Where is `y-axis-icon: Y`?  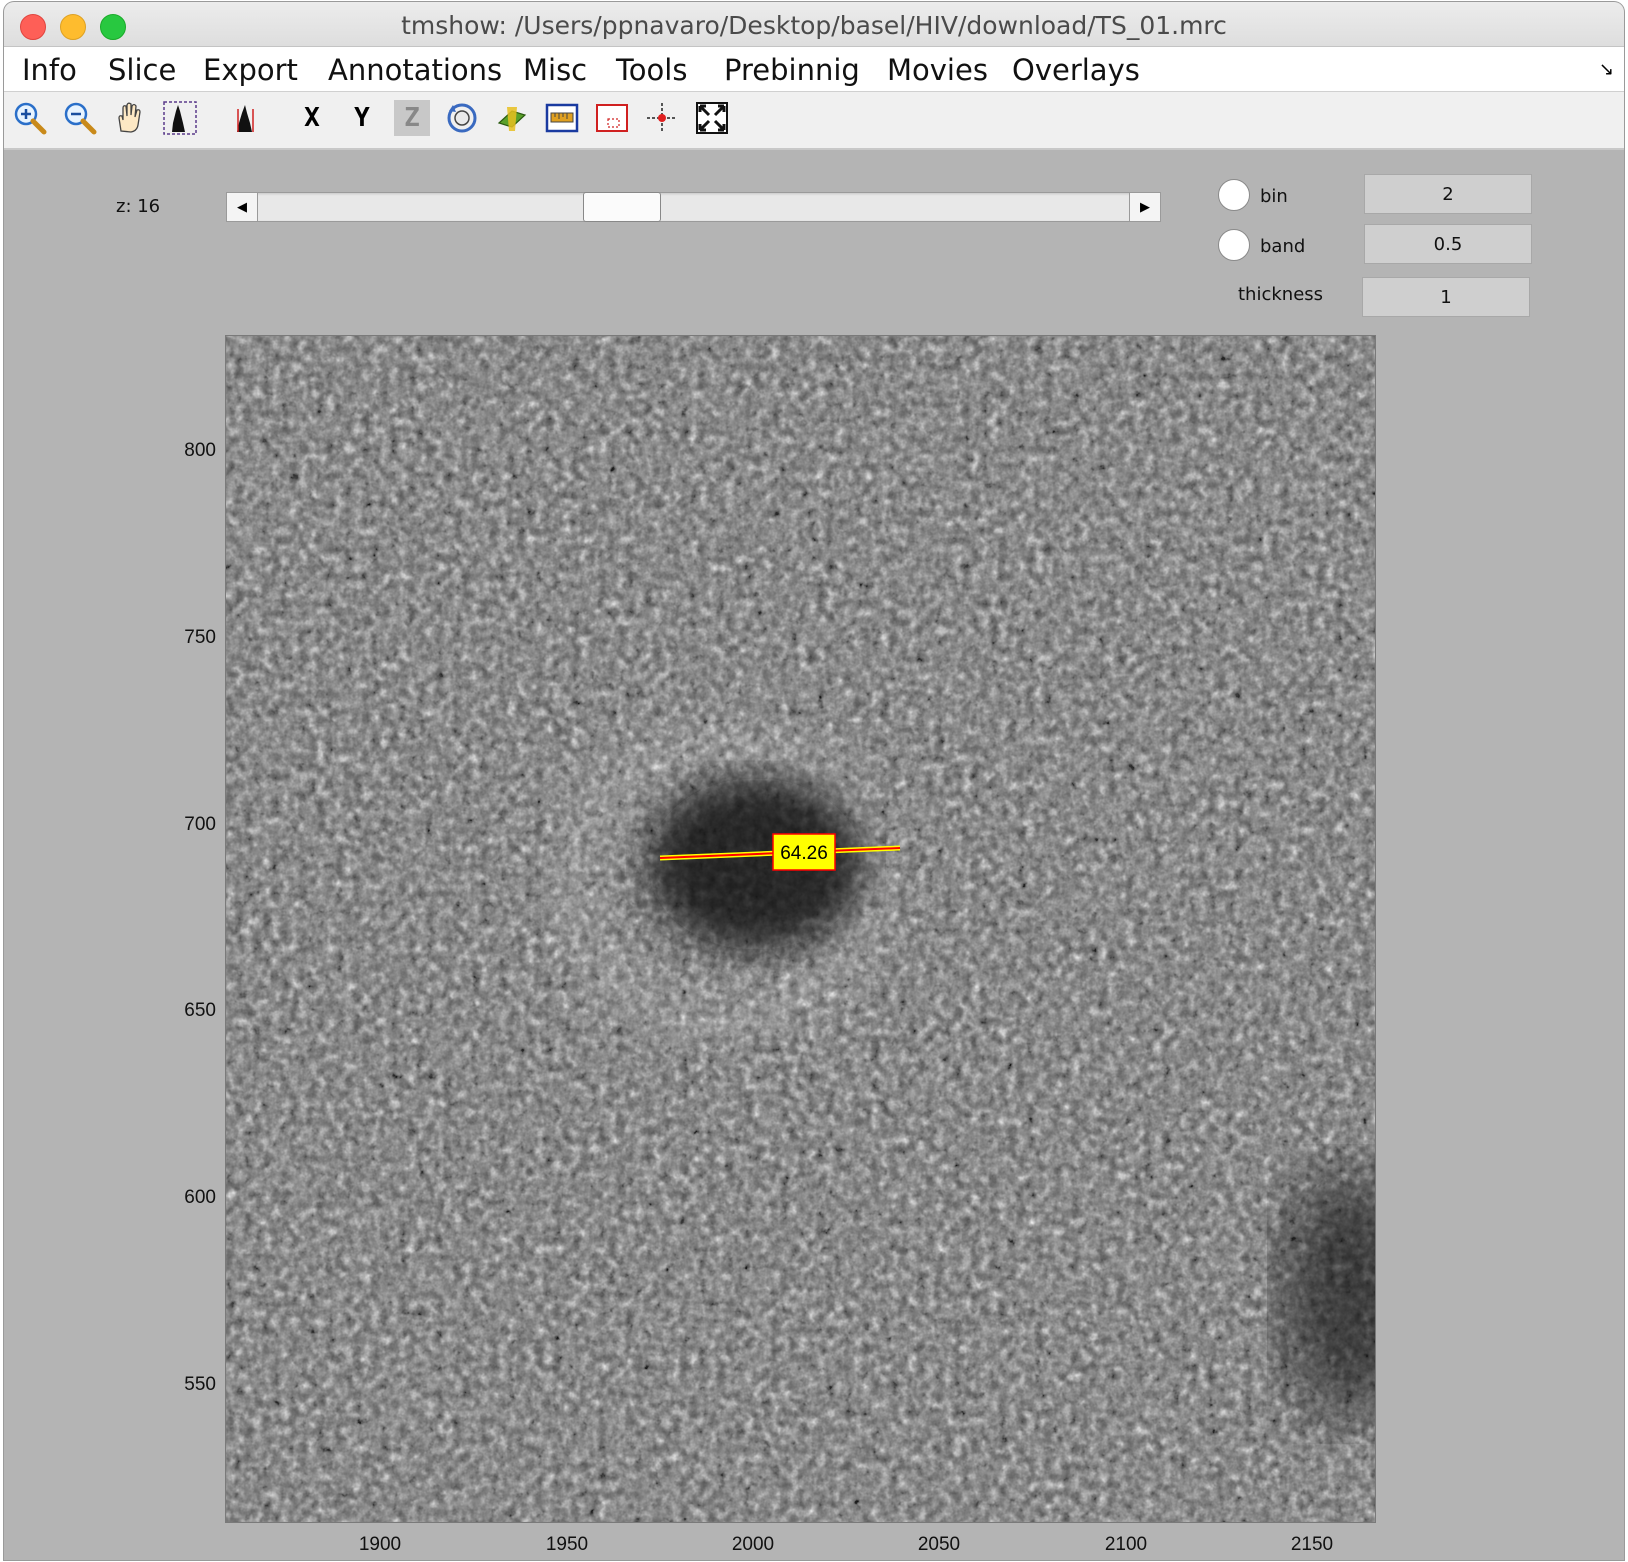 y-axis-icon: Y is located at coordinates (362, 118).